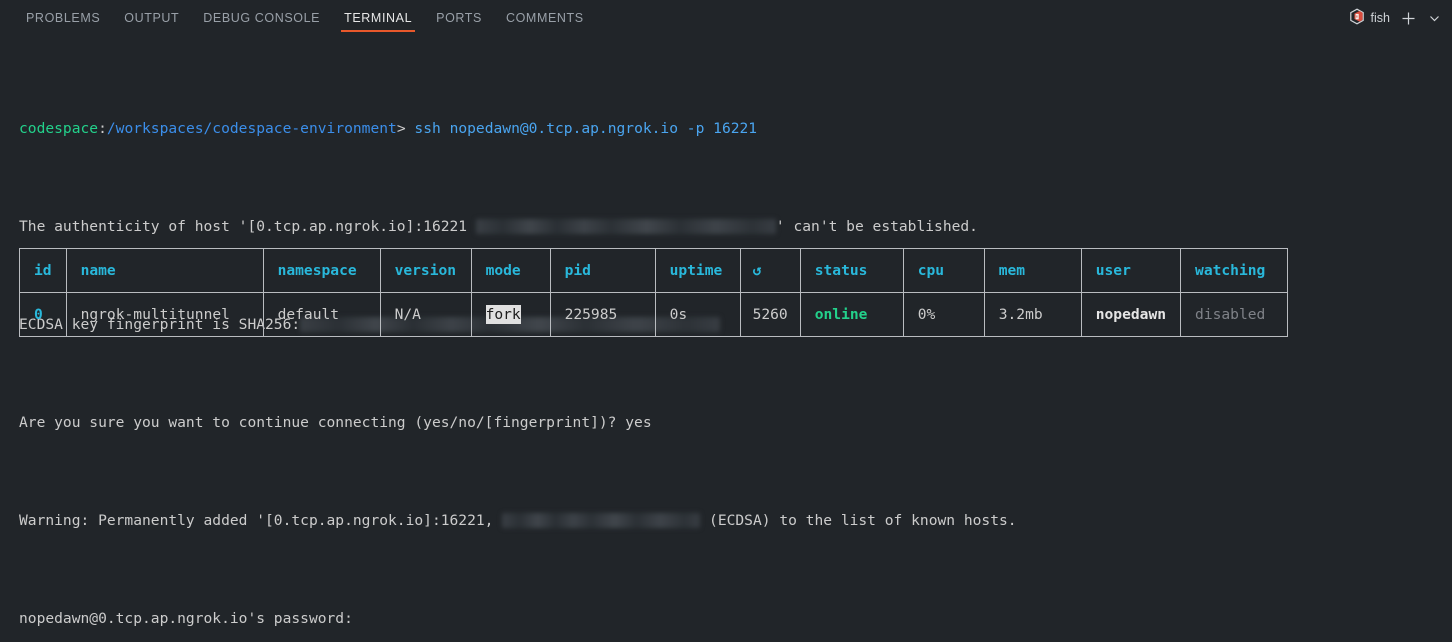 The image size is (1452, 642). What do you see at coordinates (186, 618) in the screenshot?
I see `password-prompt-text: nopedawn@0.tcp.ap.ngrok.io's password:` at bounding box center [186, 618].